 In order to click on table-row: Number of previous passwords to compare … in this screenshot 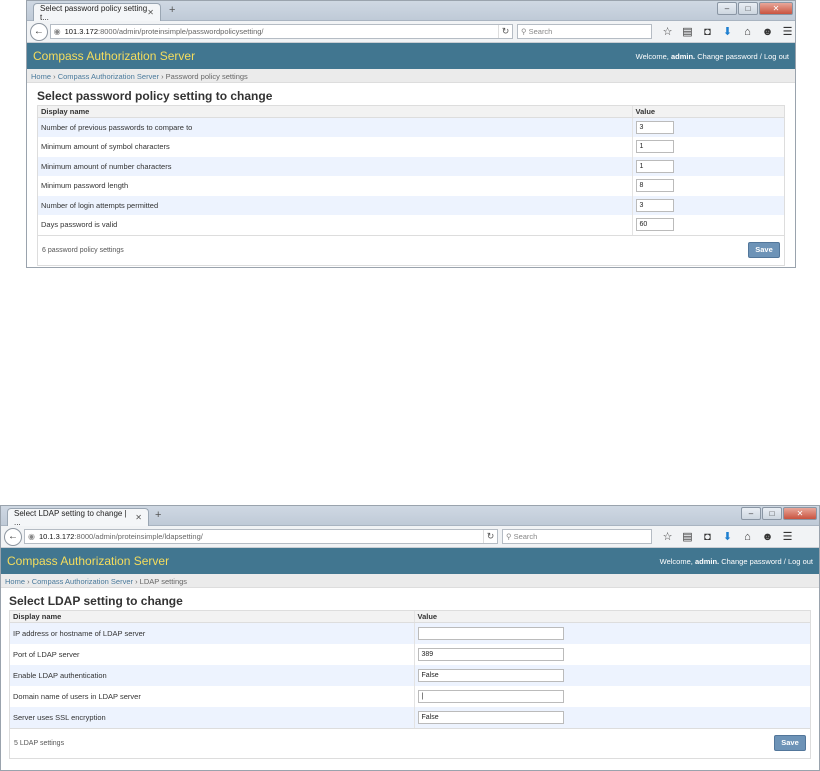, I will do `click(411, 127)`.